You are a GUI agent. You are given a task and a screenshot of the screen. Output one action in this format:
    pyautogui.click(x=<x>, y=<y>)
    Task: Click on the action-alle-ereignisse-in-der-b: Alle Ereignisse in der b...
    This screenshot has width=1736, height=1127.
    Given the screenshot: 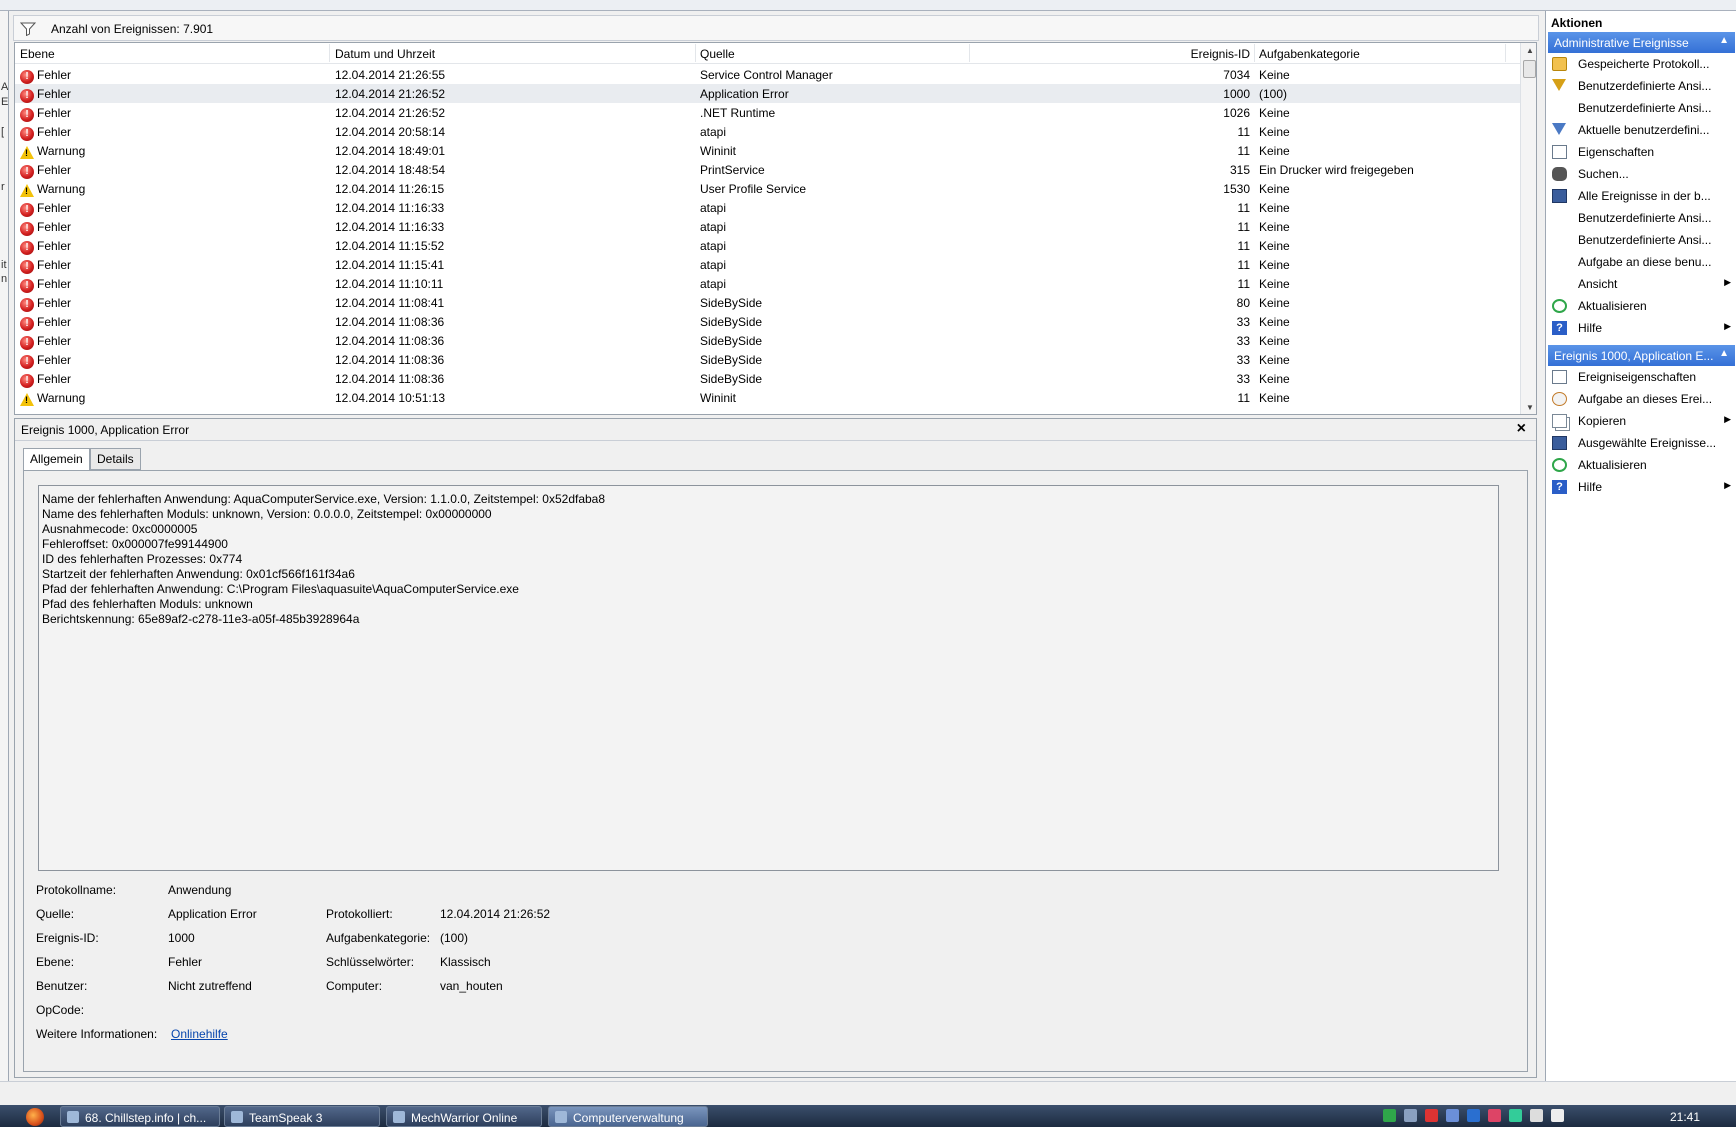 What is the action you would take?
    pyautogui.click(x=1641, y=196)
    